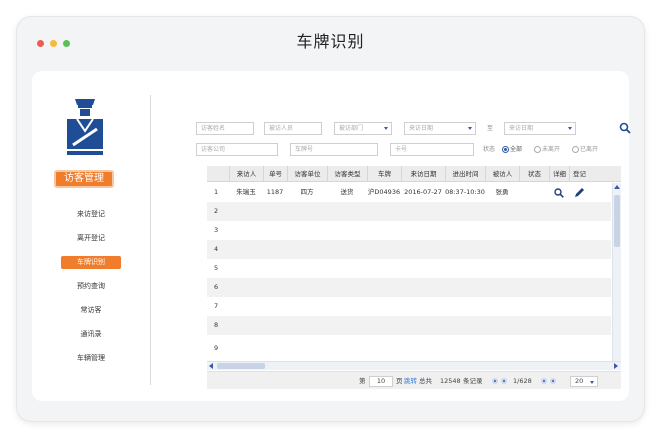  What do you see at coordinates (616, 272) in the screenshot?
I see `vertical-scrollbar` at bounding box center [616, 272].